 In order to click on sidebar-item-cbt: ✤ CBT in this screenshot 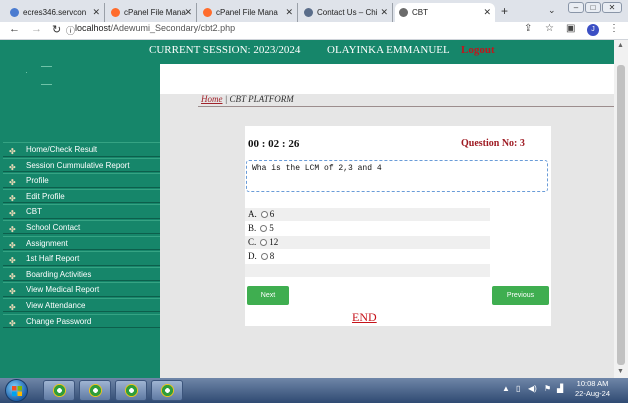, I will do `click(81, 211)`.